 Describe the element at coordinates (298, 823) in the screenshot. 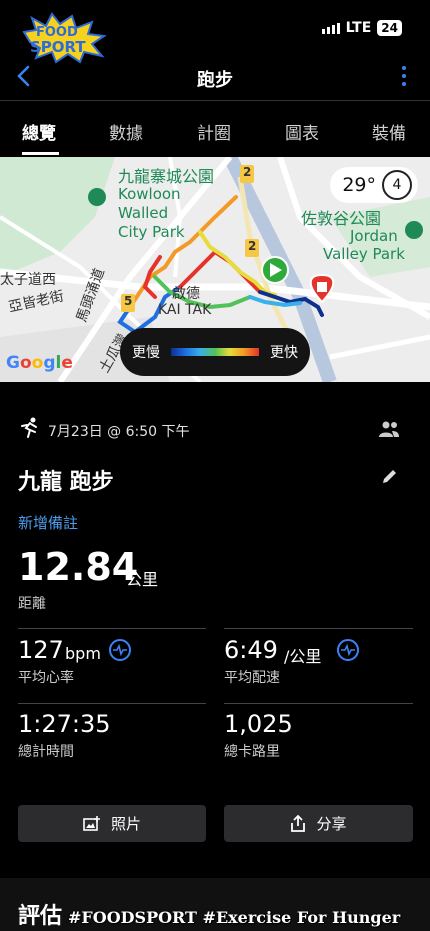

I see `share-icon` at that location.